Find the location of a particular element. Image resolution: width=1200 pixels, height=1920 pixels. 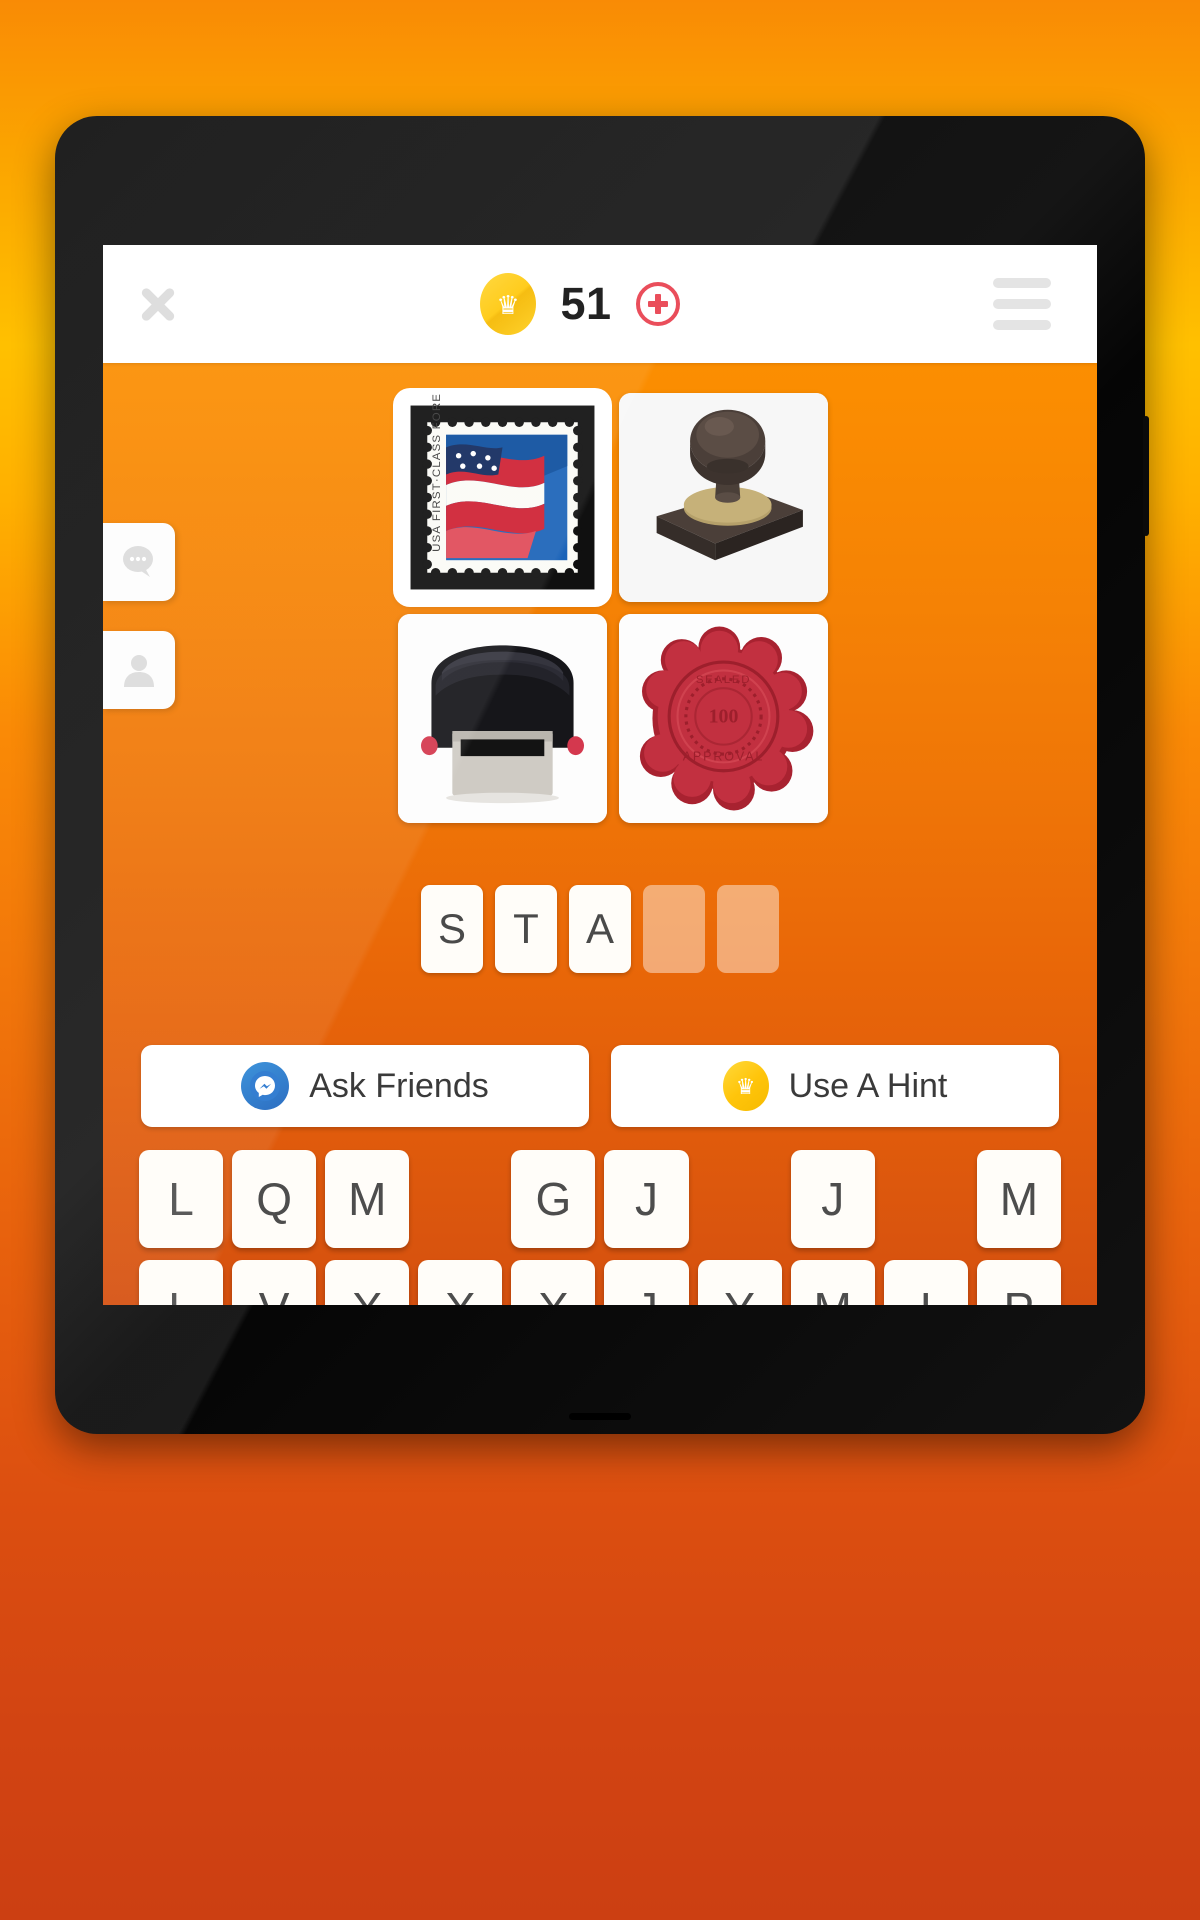

answer-slot-3: A is located at coordinates (600, 929).